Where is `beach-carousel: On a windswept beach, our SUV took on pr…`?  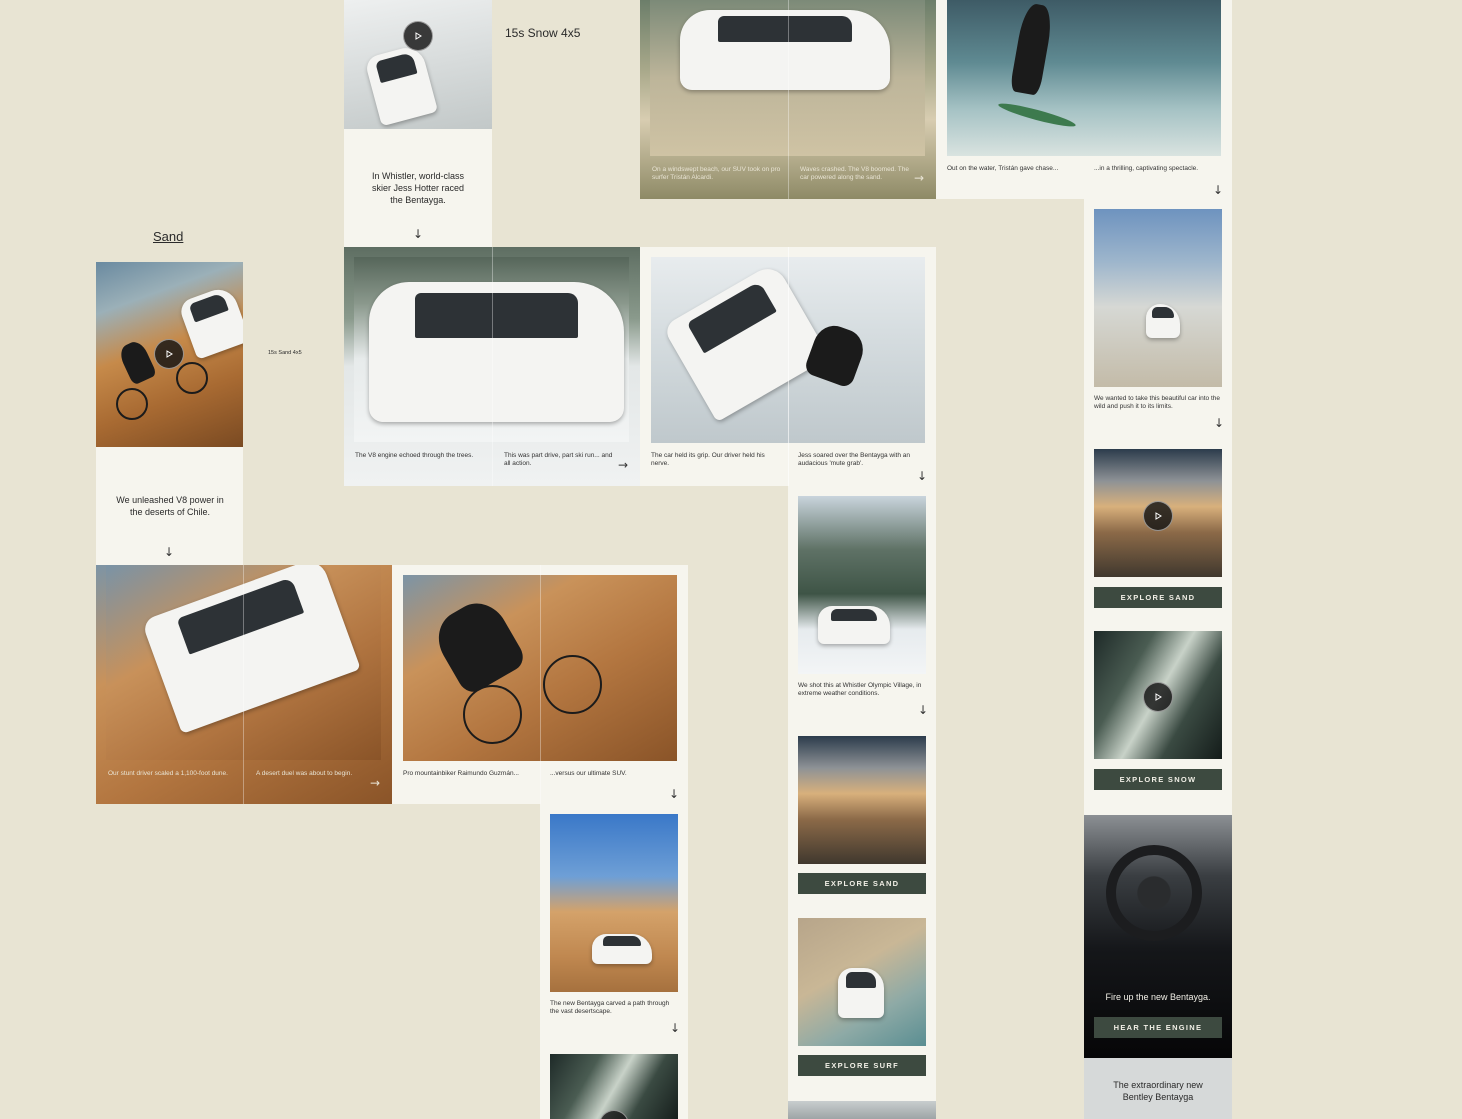
beach-carousel: On a windswept beach, our SUV took on pr… is located at coordinates (788, 99).